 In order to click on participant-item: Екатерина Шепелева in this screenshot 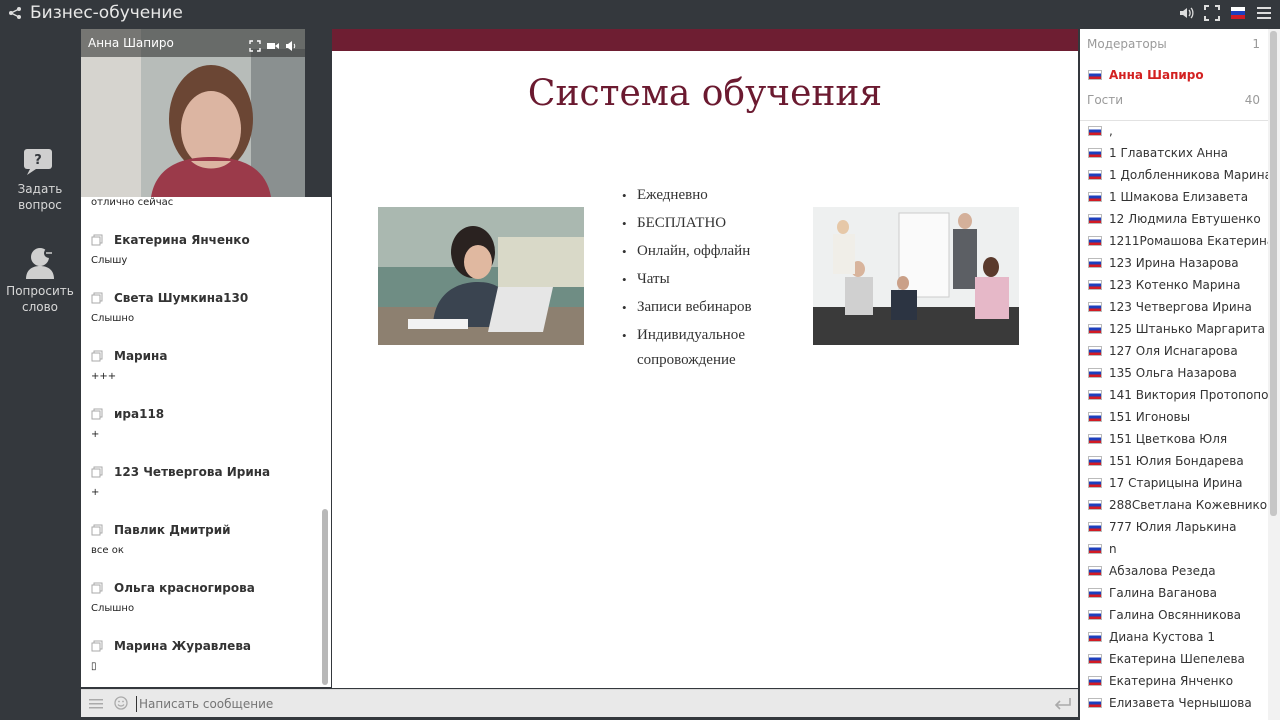, I will do `click(1166, 659)`.